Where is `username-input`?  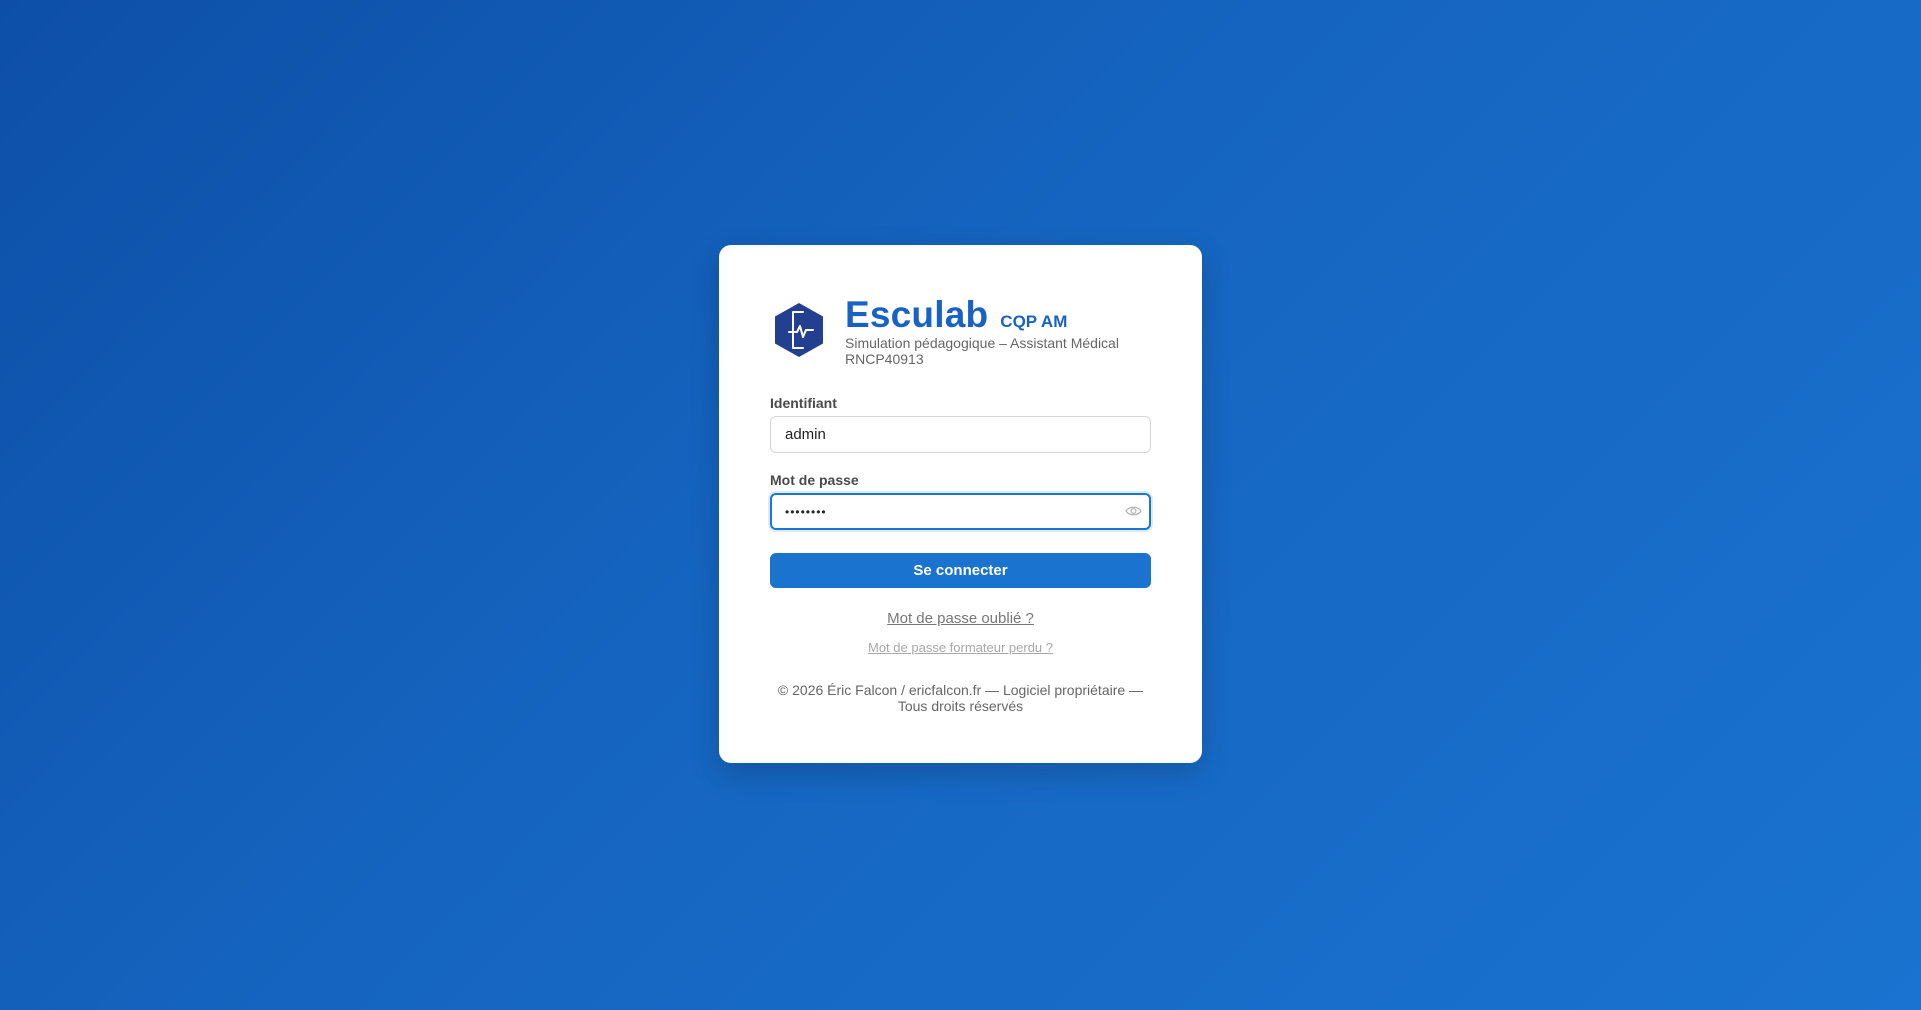
username-input is located at coordinates (960, 434).